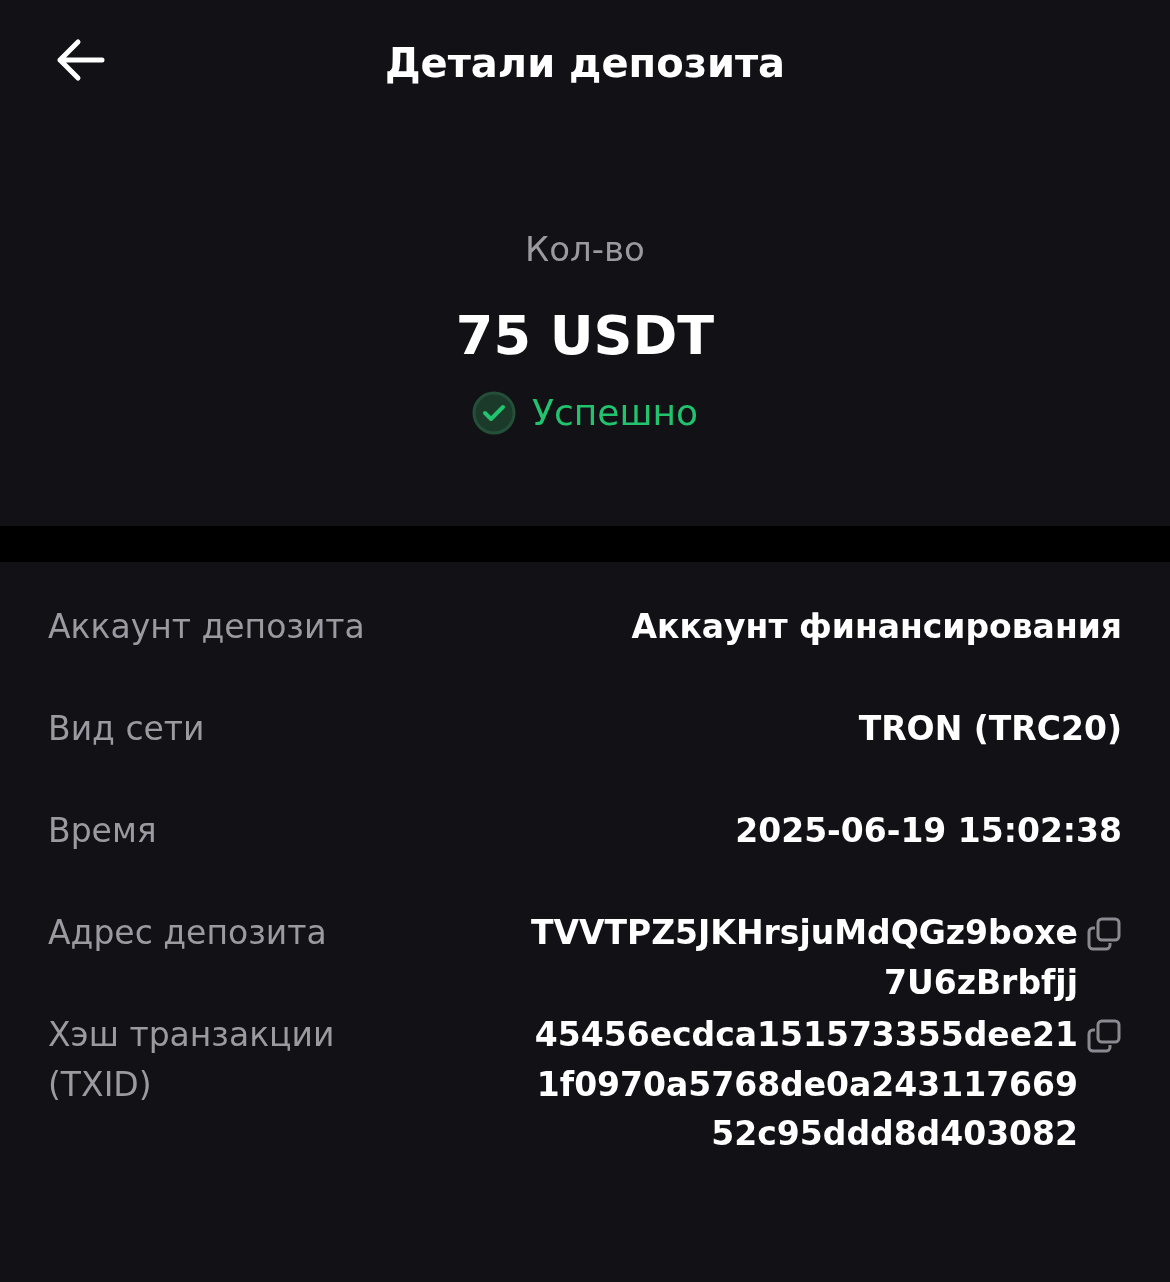 The width and height of the screenshot is (1170, 1282). I want to click on page-title: Детали депозита, so click(585, 63).